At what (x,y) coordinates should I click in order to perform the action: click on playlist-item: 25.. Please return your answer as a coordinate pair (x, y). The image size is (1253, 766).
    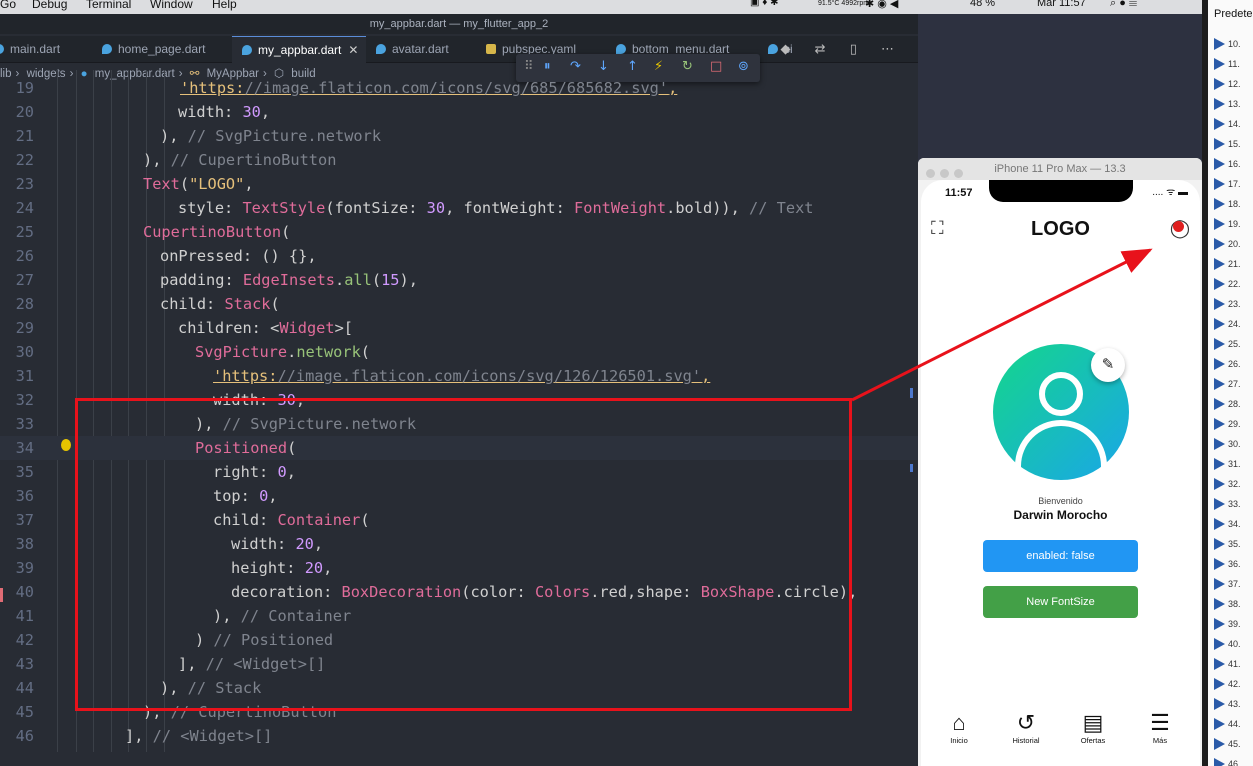
    Looking at the image, I should click on (1227, 348).